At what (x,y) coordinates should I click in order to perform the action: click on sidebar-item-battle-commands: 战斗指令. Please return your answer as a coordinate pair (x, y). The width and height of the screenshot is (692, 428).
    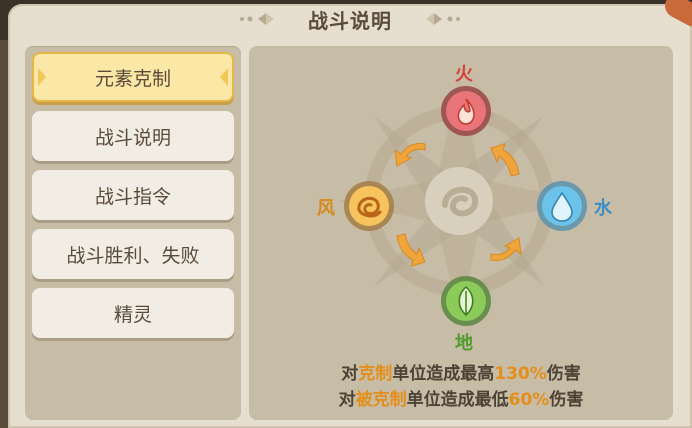
    Looking at the image, I should click on (133, 195).